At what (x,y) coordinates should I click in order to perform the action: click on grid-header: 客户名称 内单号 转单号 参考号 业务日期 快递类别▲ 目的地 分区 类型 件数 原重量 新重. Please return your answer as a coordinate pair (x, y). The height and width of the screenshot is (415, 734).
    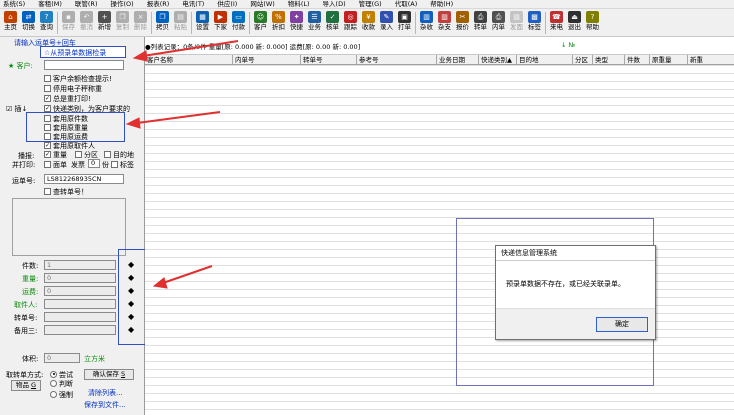
    Looking at the image, I should click on (439, 60).